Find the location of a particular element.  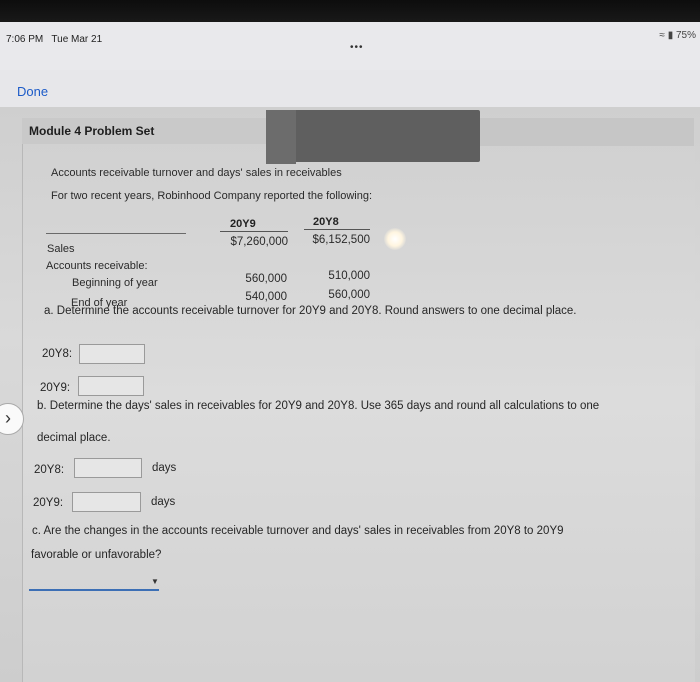

part-b-unit-20y9: days is located at coordinates (163, 502).